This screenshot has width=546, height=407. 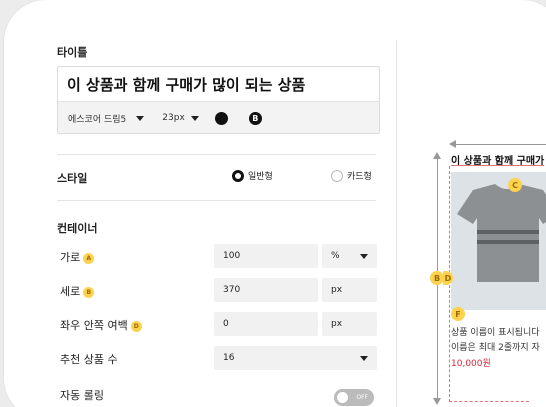 What do you see at coordinates (82, 395) in the screenshot?
I see `autoroll-label: 자동 롤링` at bounding box center [82, 395].